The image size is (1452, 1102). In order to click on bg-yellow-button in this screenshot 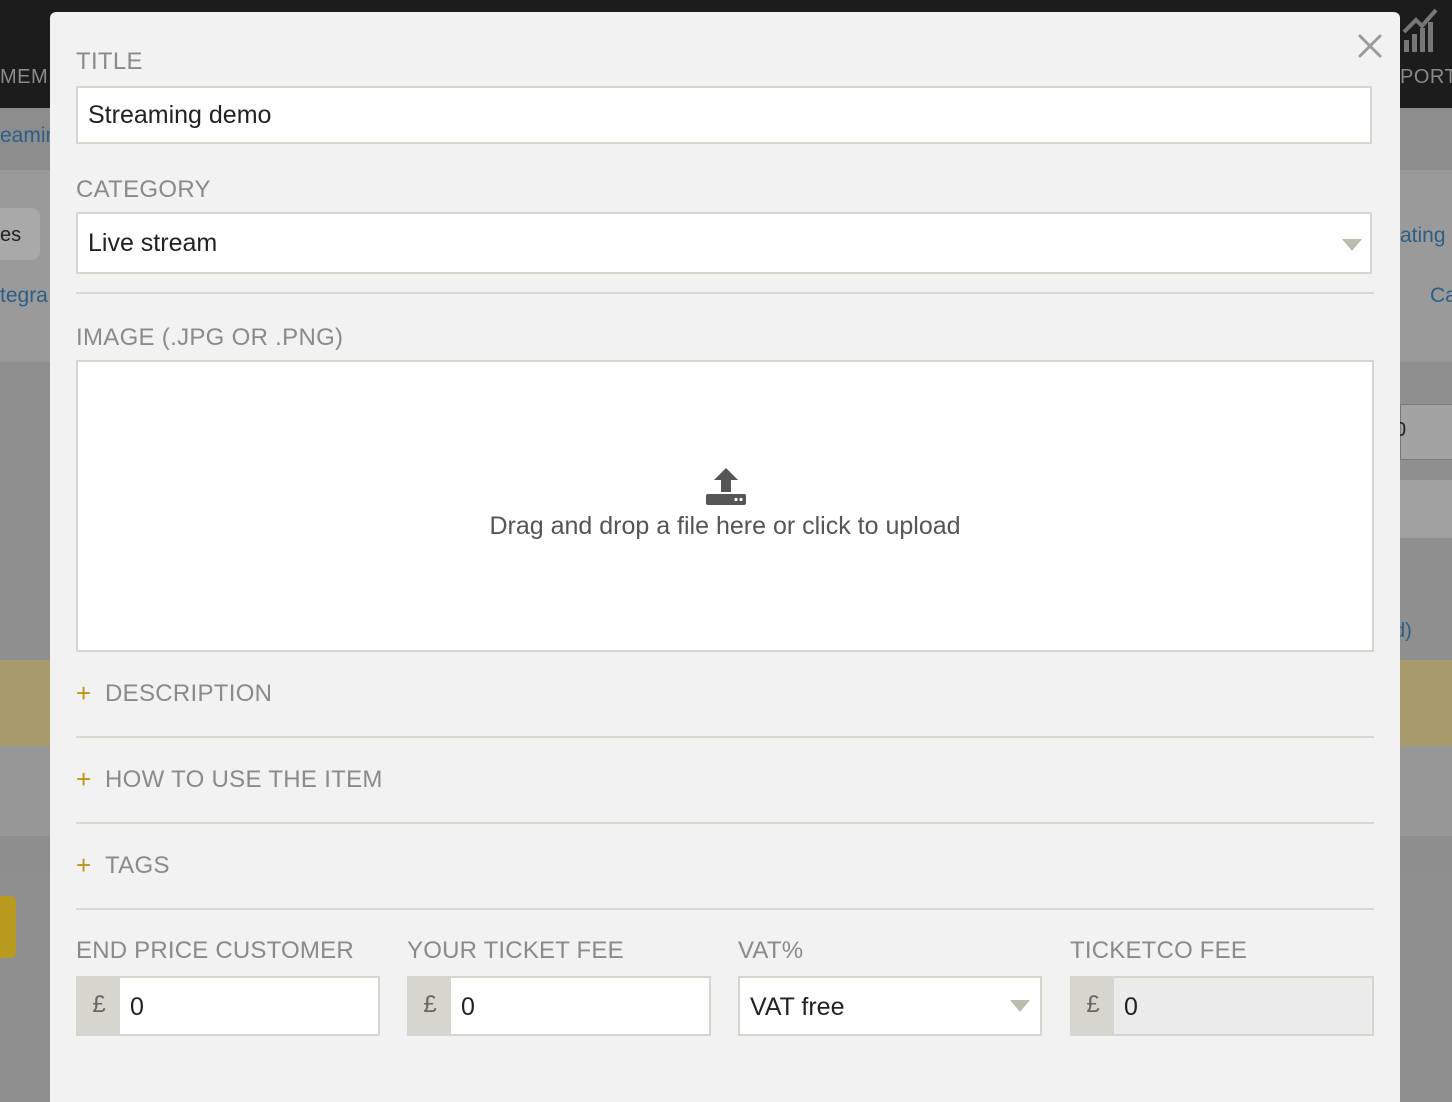, I will do `click(8, 927)`.